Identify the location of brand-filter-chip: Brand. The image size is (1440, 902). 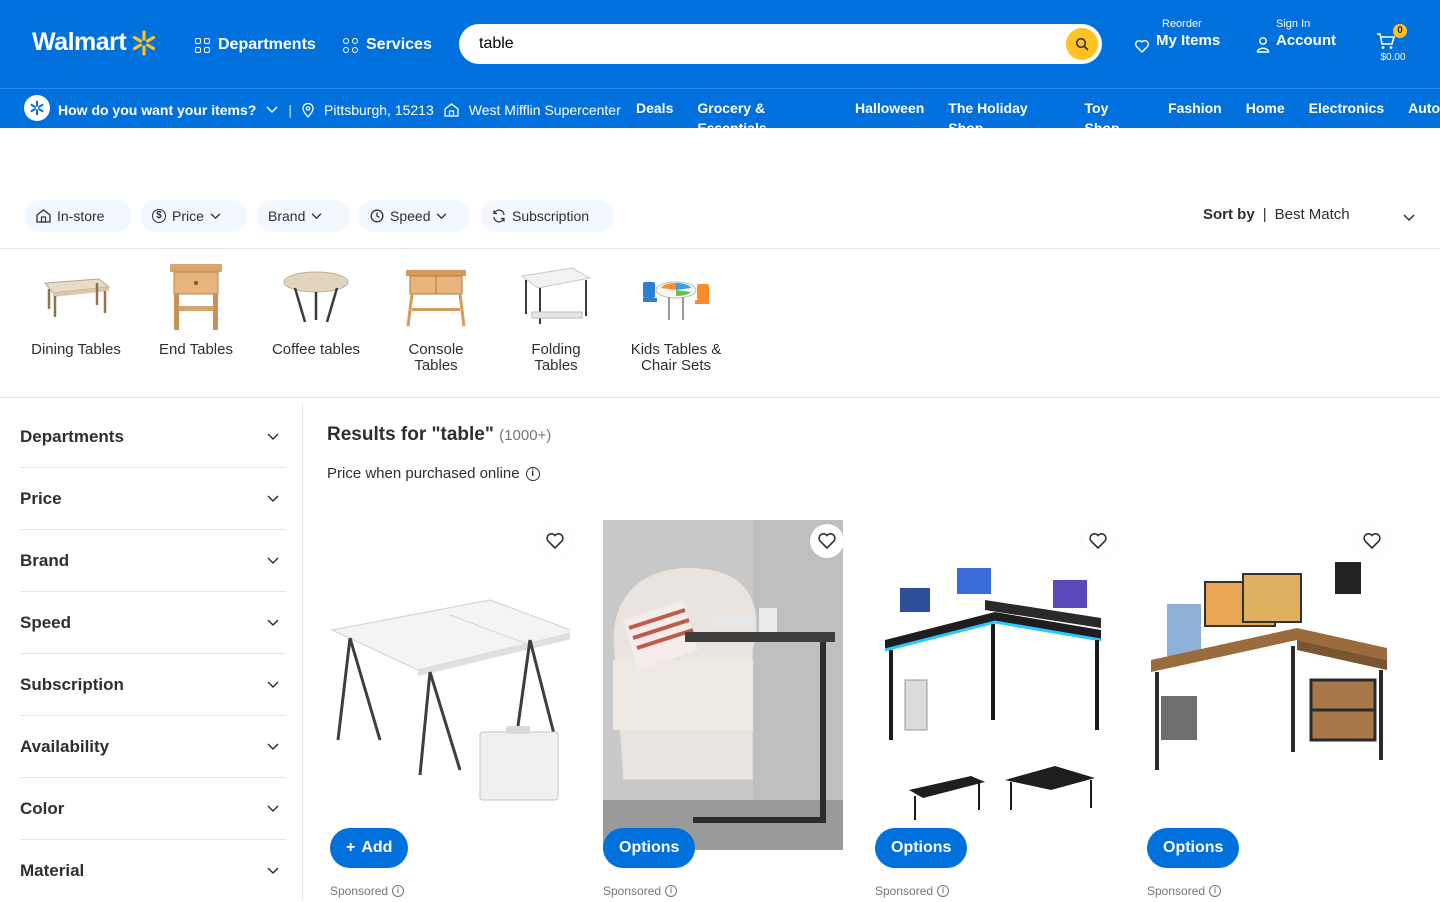
(303, 216).